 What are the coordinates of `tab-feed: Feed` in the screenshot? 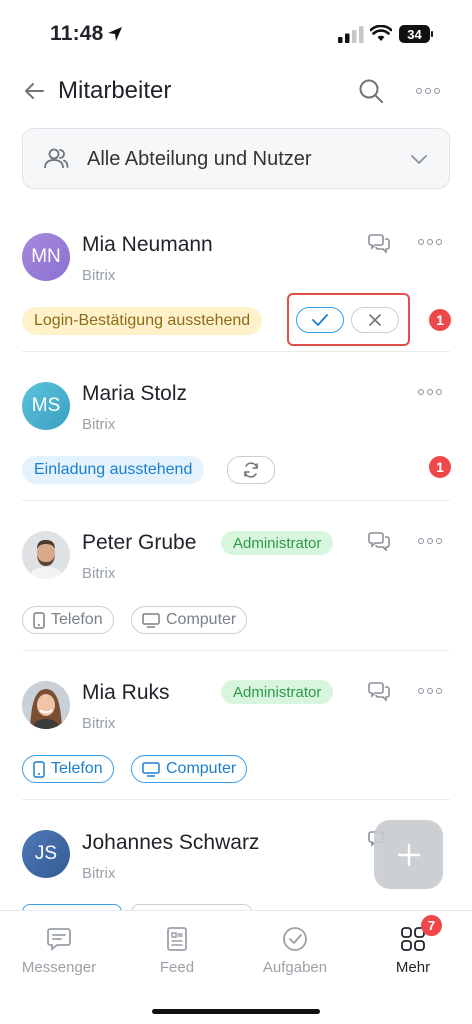 It's located at (177, 951).